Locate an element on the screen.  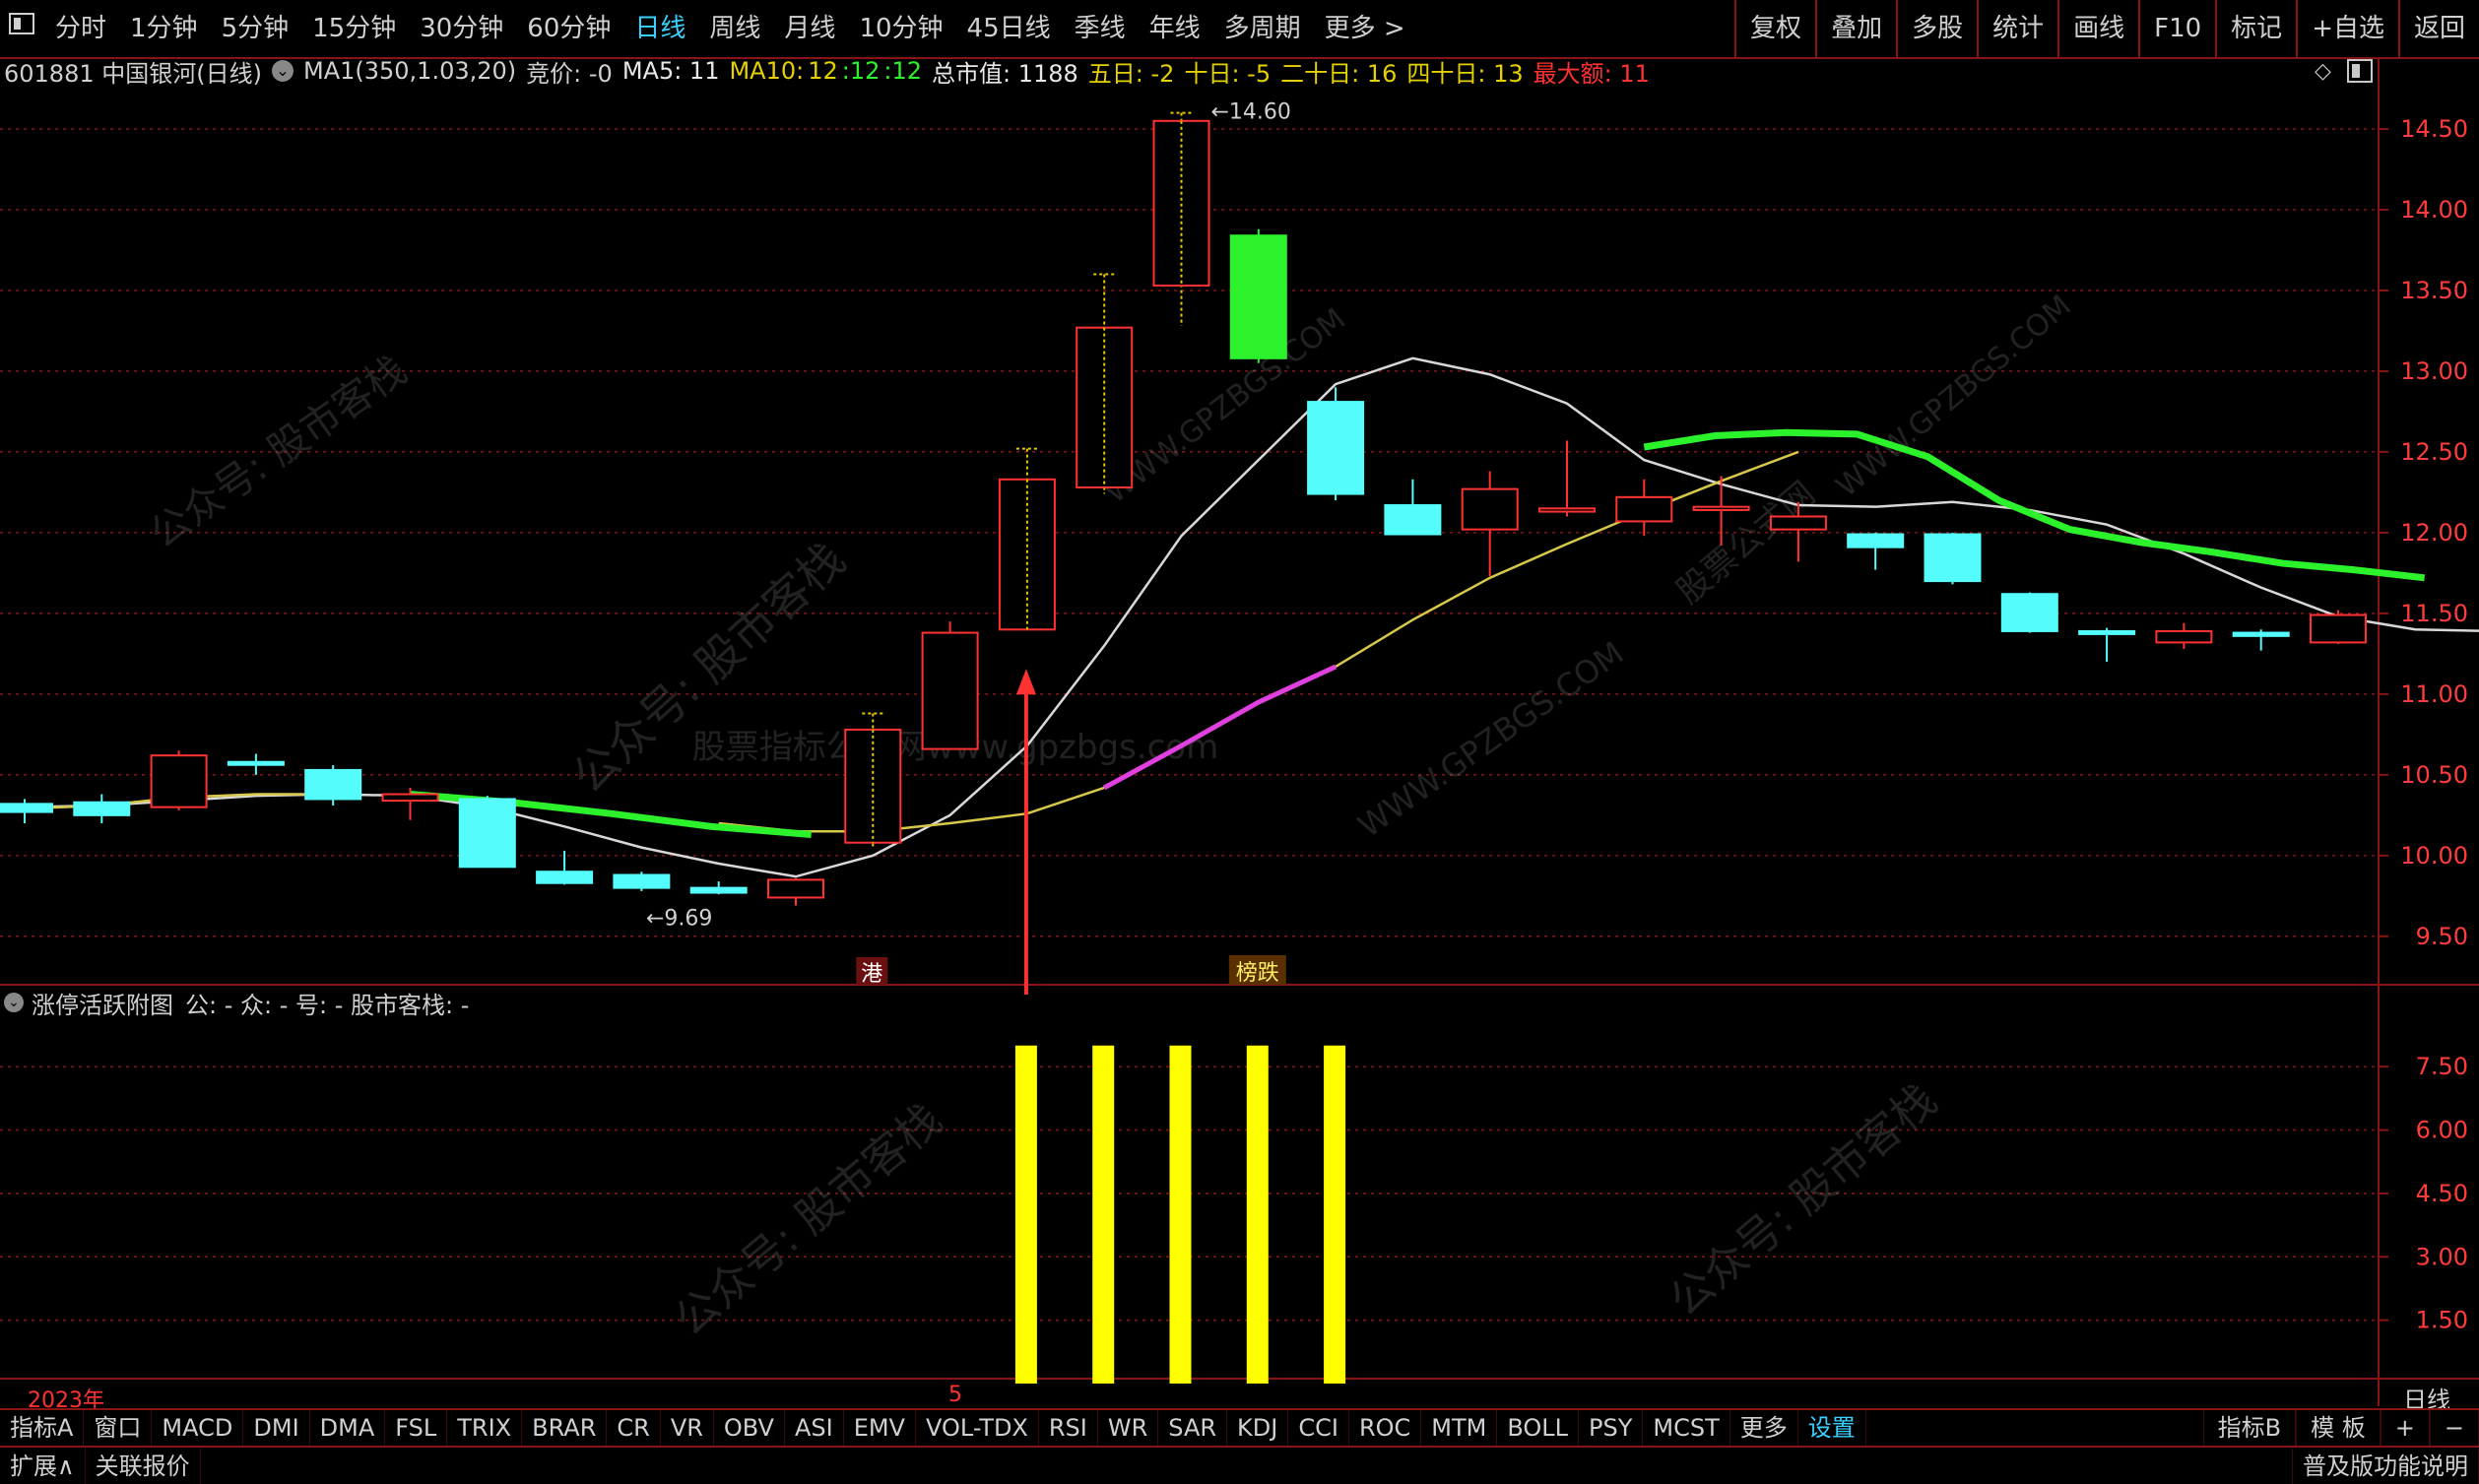
toolbar-button-7: +自选 is located at coordinates (2347, 28).